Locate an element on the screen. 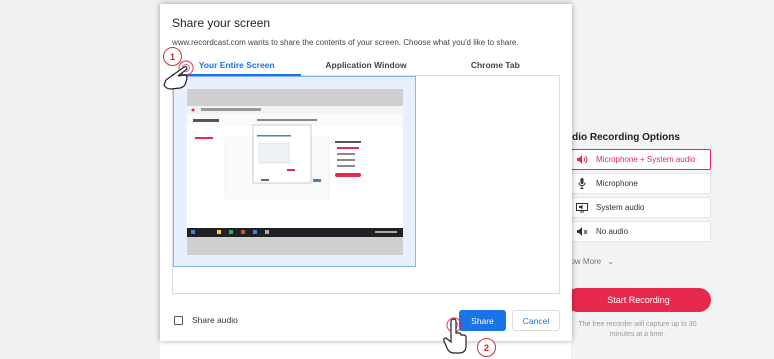  option-label: Microphone is located at coordinates (617, 183).